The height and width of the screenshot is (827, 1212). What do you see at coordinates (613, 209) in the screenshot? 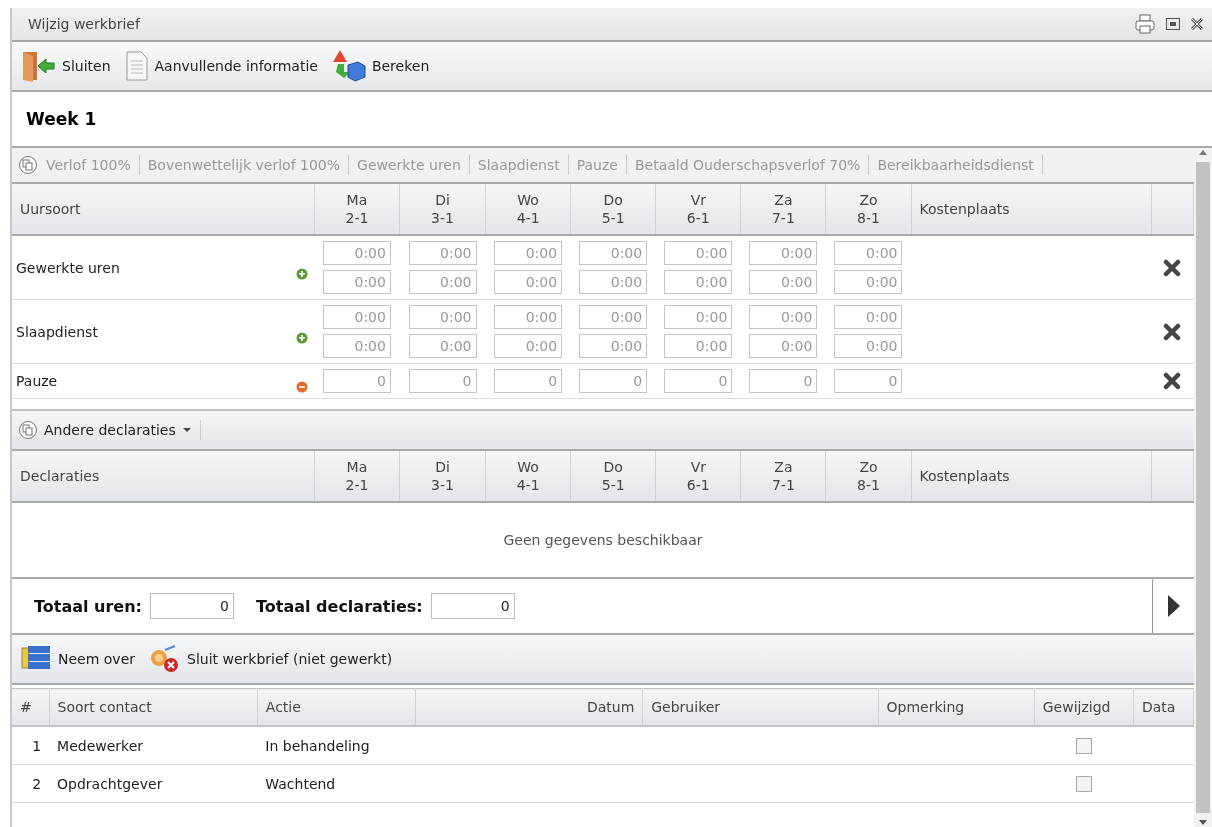
I see `column-header: Do 5-1` at bounding box center [613, 209].